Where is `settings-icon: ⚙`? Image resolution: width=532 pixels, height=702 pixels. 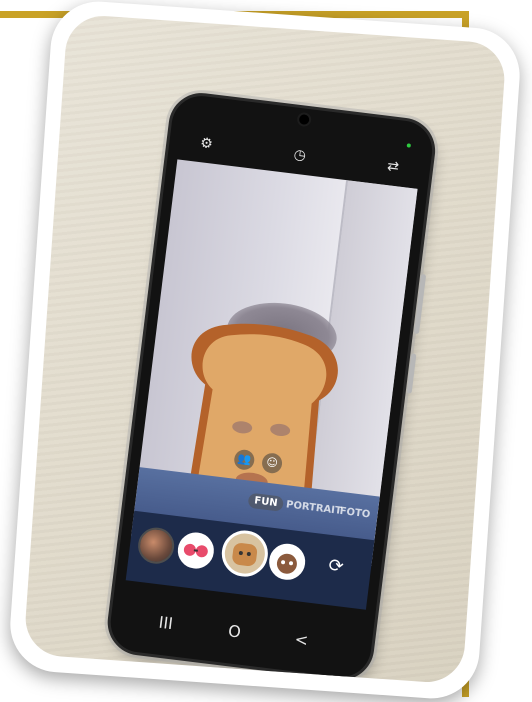 settings-icon: ⚙ is located at coordinates (206, 144).